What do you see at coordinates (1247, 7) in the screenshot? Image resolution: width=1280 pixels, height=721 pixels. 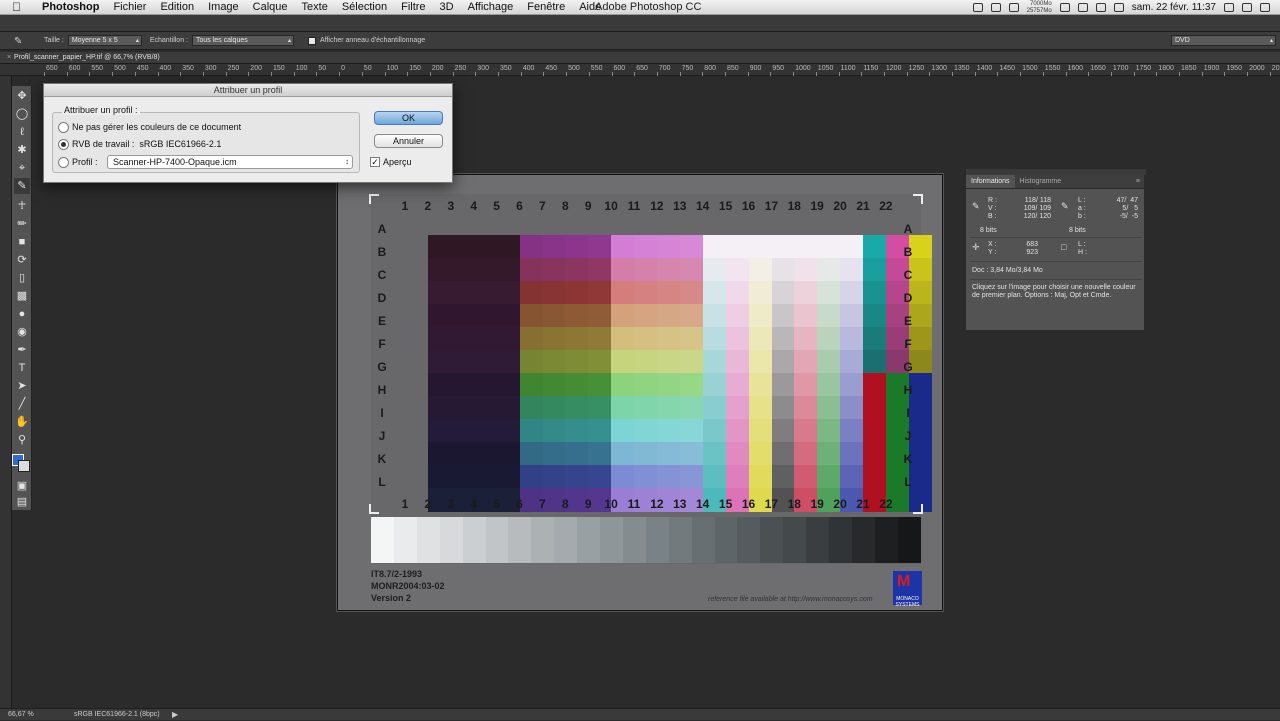 I see `spotlight-icon` at bounding box center [1247, 7].